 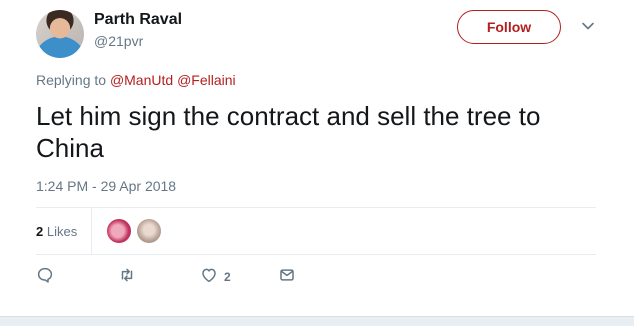 I want to click on retweet-icon, so click(x=127, y=277).